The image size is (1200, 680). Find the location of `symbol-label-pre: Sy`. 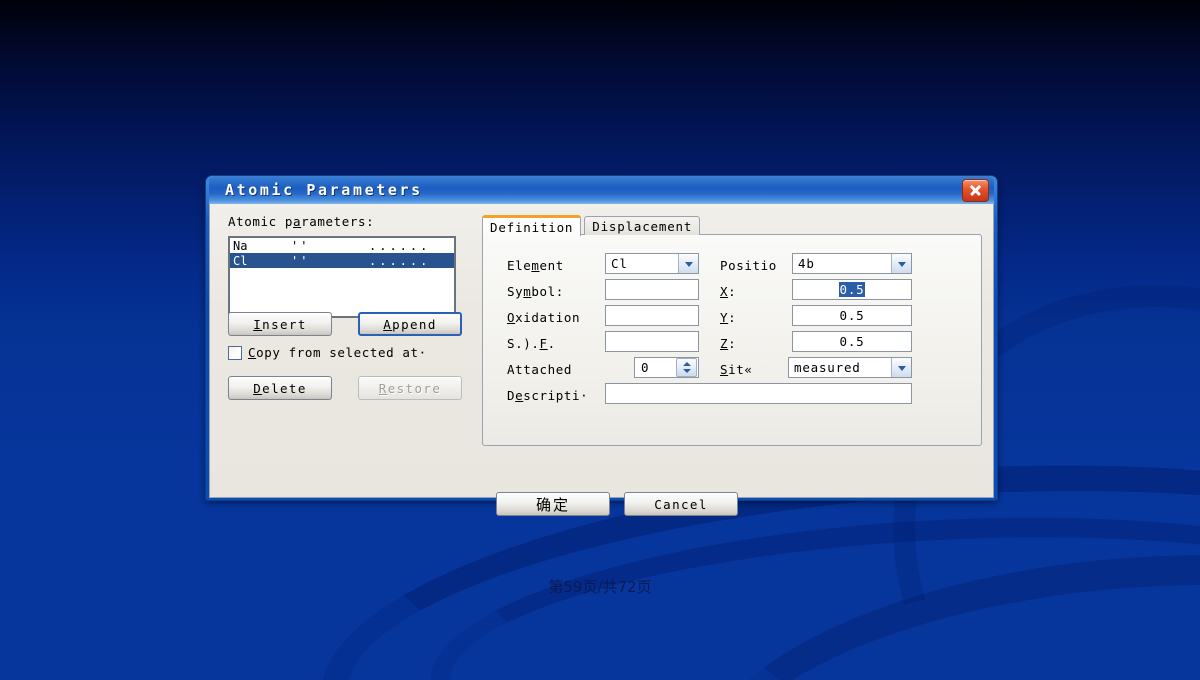

symbol-label-pre: Sy is located at coordinates (515, 291).